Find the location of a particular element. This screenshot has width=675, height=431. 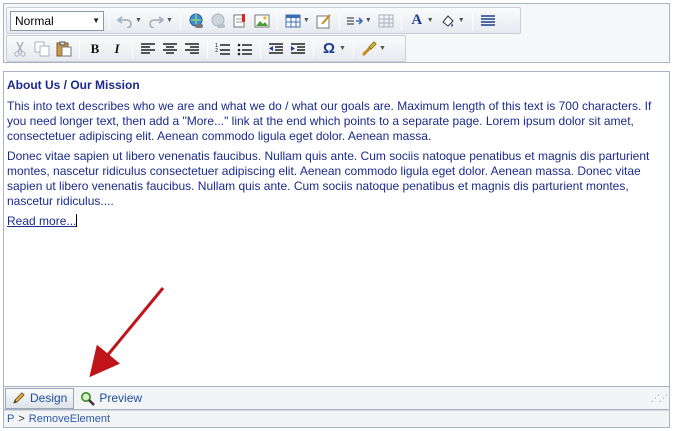

align-center-icon is located at coordinates (170, 49).